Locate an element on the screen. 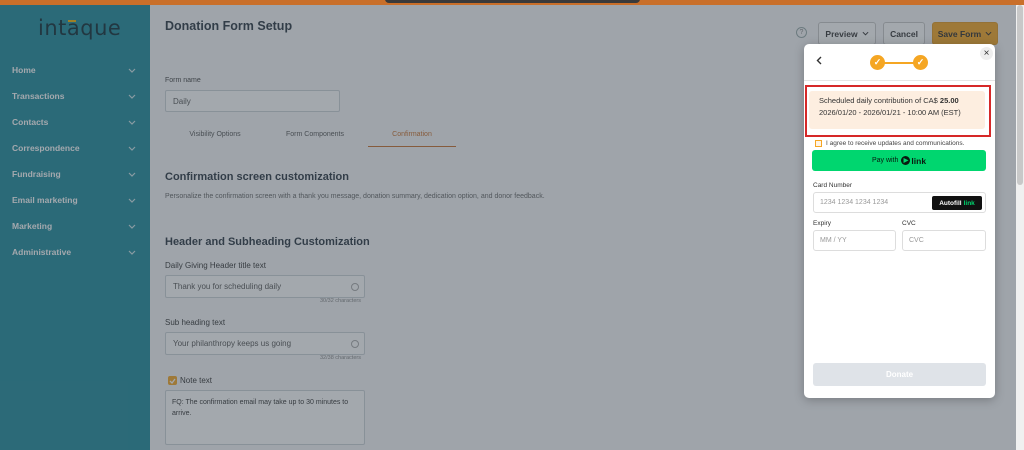  autofill-link-button: Autofill link is located at coordinates (957, 203).